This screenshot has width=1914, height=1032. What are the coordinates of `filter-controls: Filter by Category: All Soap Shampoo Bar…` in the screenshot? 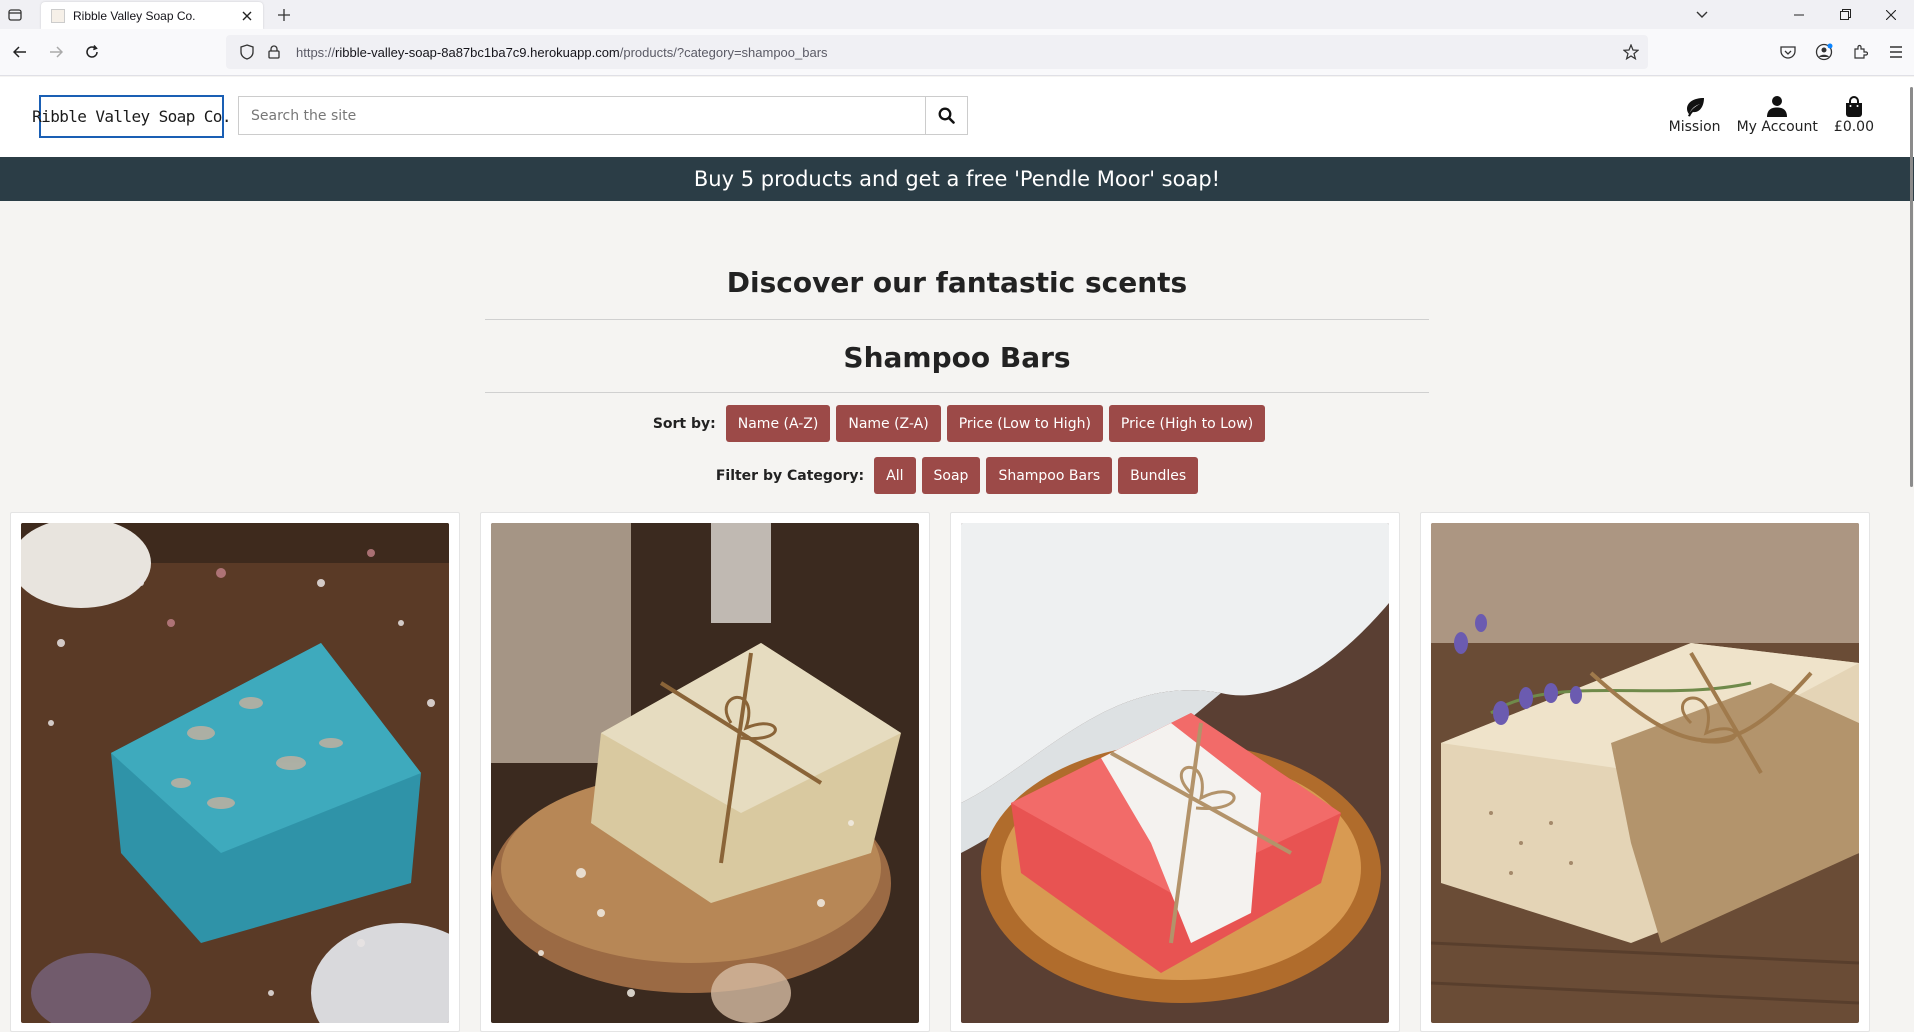 It's located at (957, 475).